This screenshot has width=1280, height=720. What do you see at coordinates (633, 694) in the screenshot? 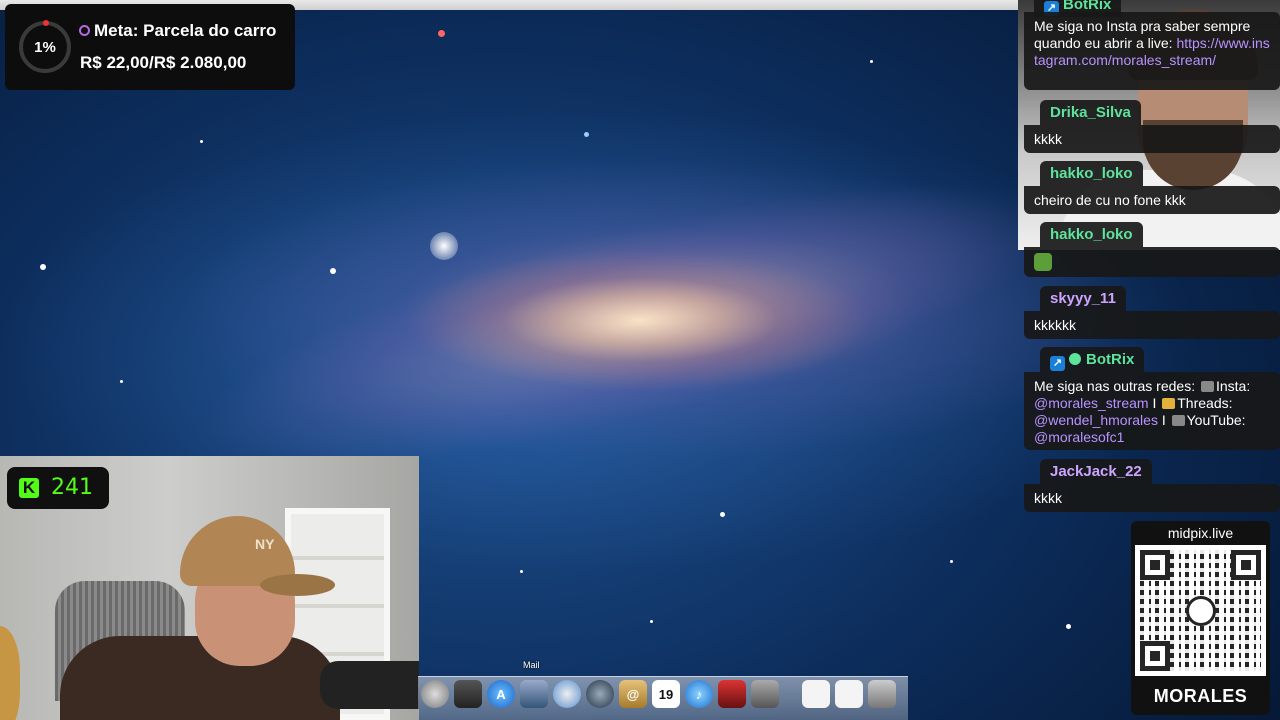
I see `contacts-icon: @` at bounding box center [633, 694].